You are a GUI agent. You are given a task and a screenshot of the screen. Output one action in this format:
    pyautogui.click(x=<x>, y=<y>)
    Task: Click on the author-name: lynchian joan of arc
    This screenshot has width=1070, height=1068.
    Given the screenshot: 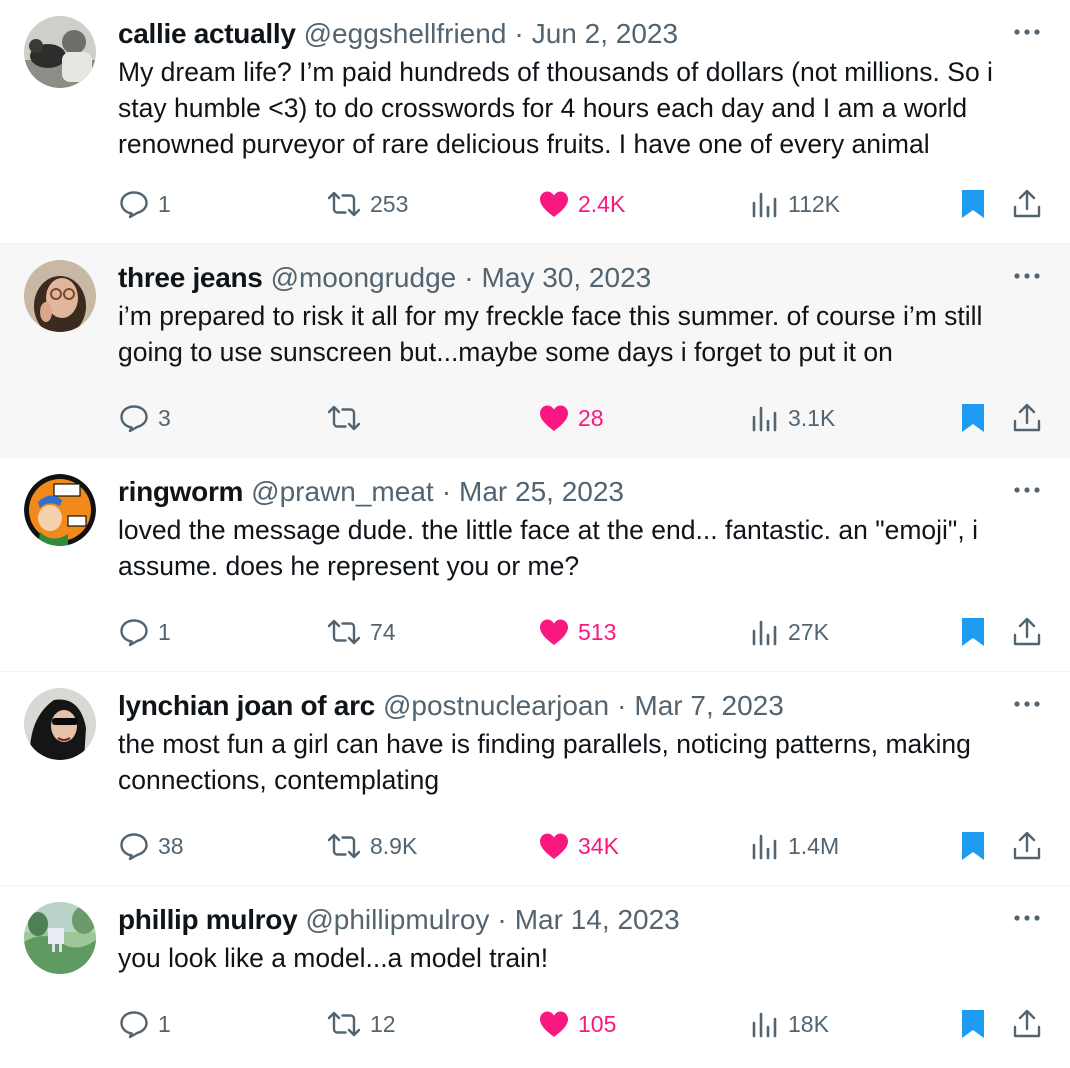 What is the action you would take?
    pyautogui.click(x=246, y=706)
    